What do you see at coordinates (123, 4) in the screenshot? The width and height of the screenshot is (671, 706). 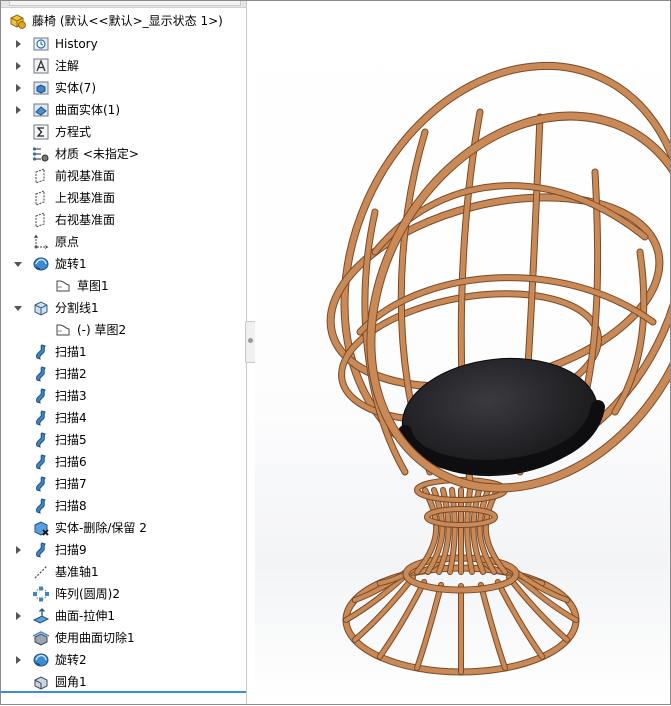 I see `tree-top-bar` at bounding box center [123, 4].